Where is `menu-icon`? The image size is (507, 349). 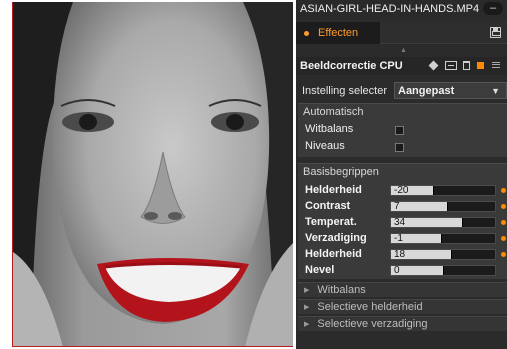 menu-icon is located at coordinates (496, 65).